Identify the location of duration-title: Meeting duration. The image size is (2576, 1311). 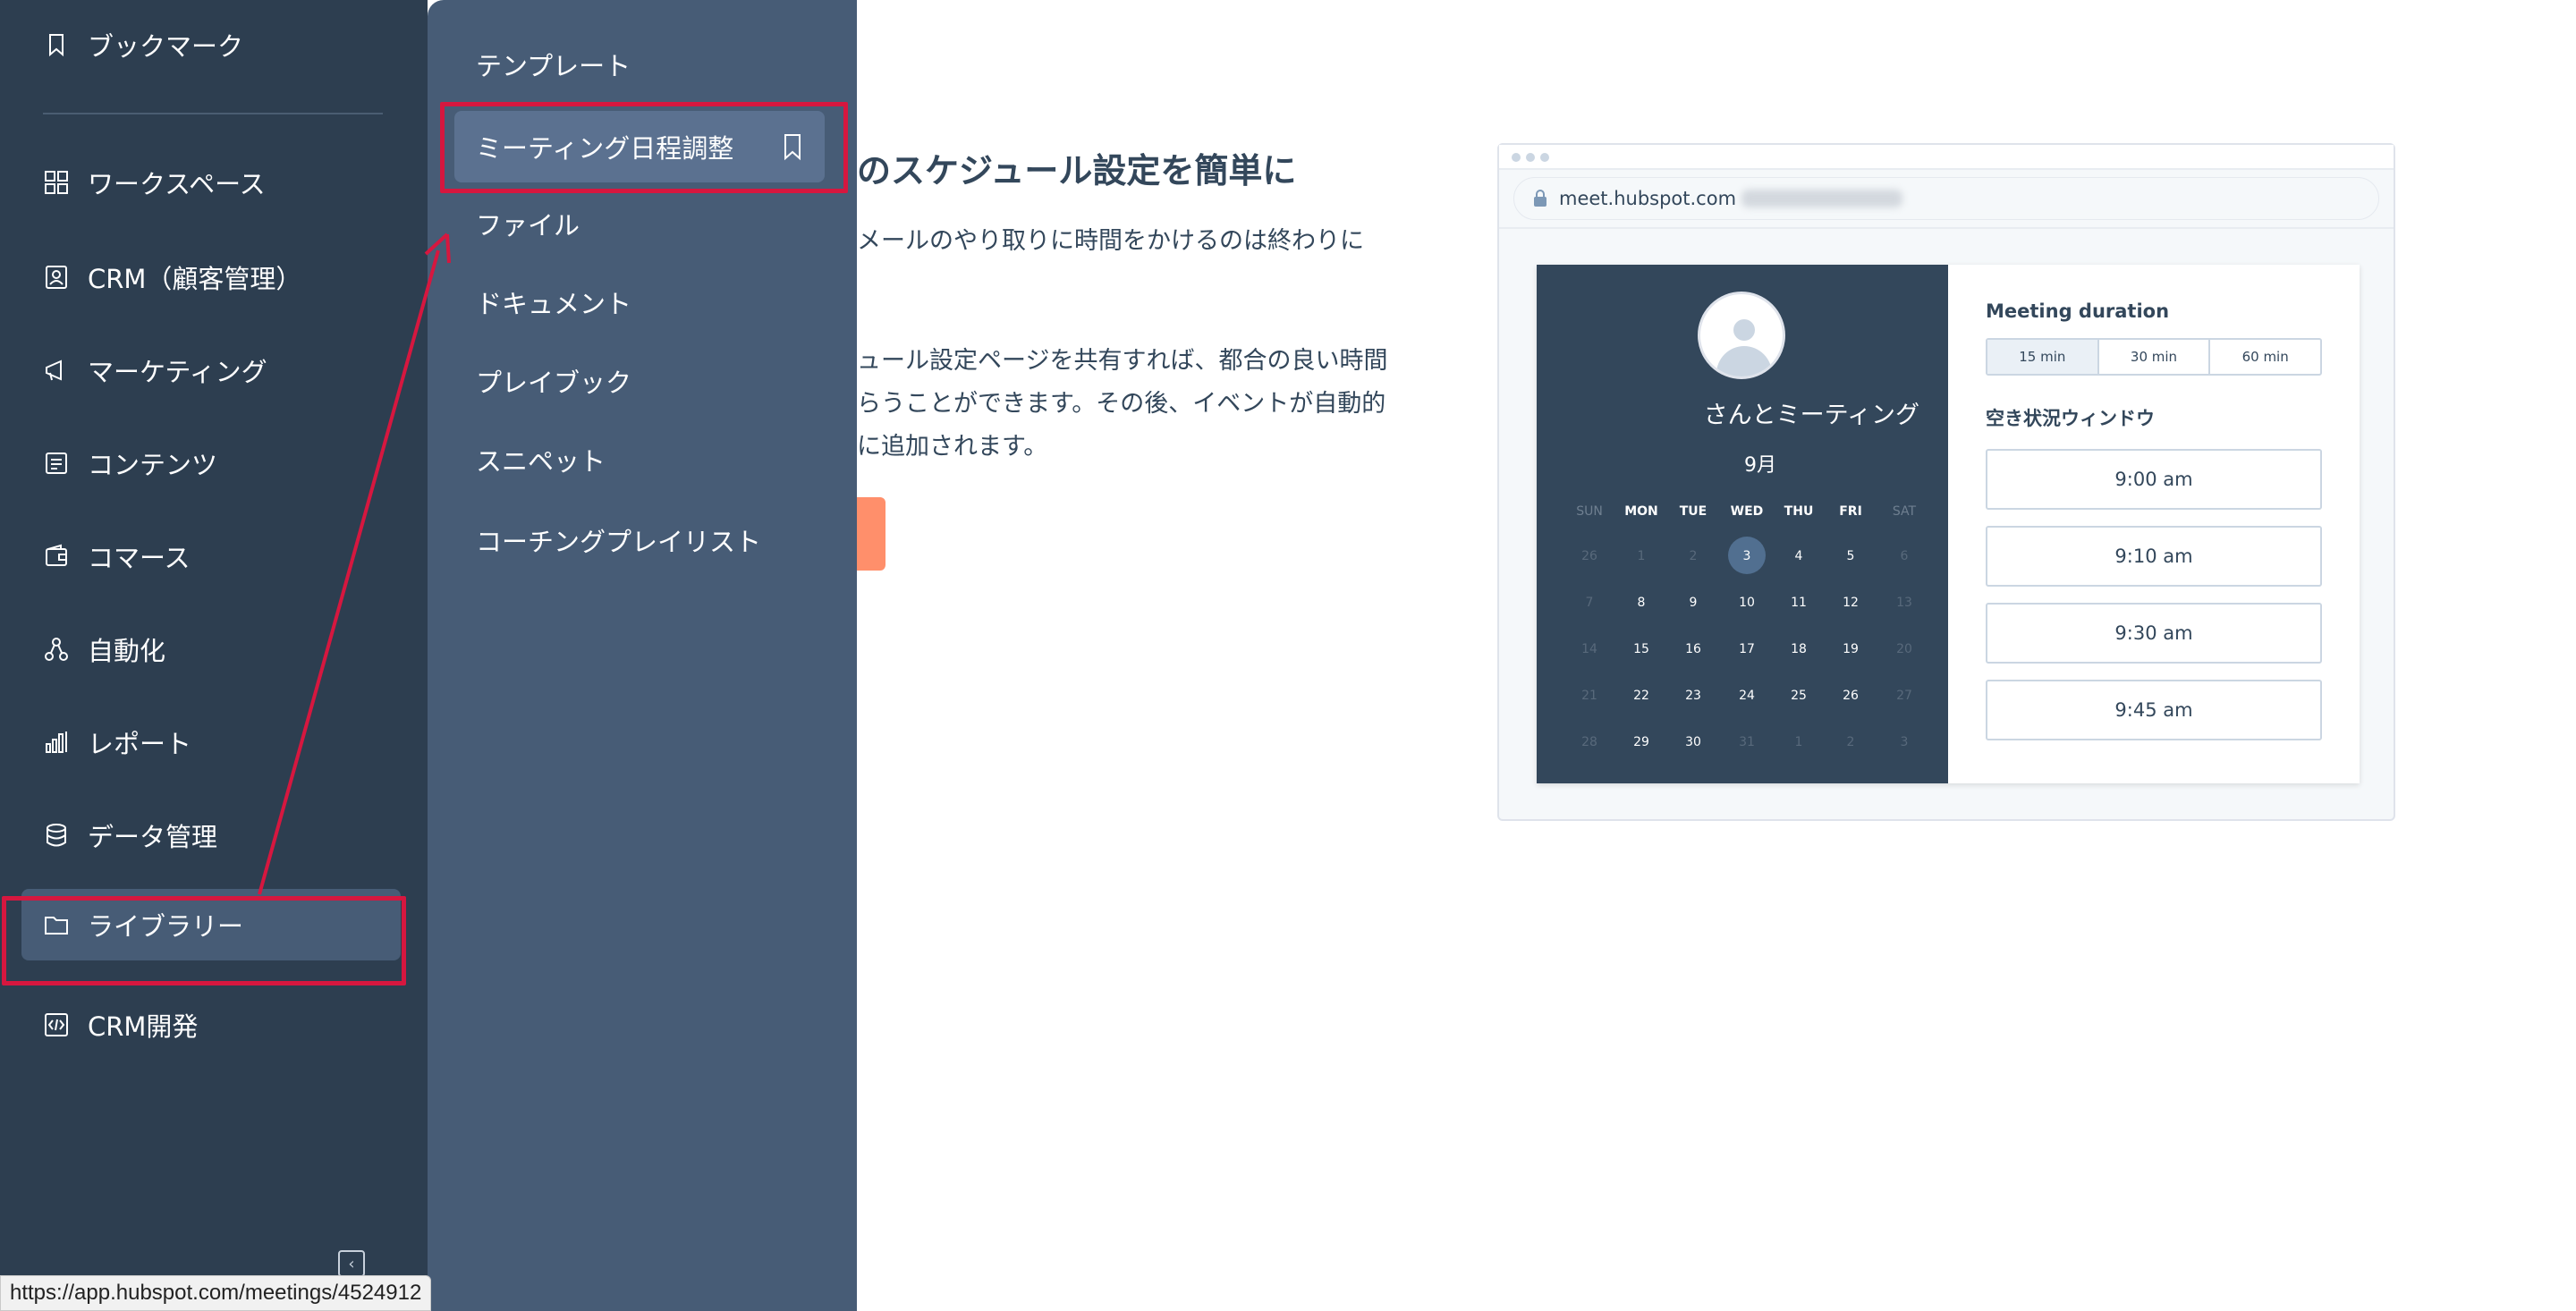
(2078, 311).